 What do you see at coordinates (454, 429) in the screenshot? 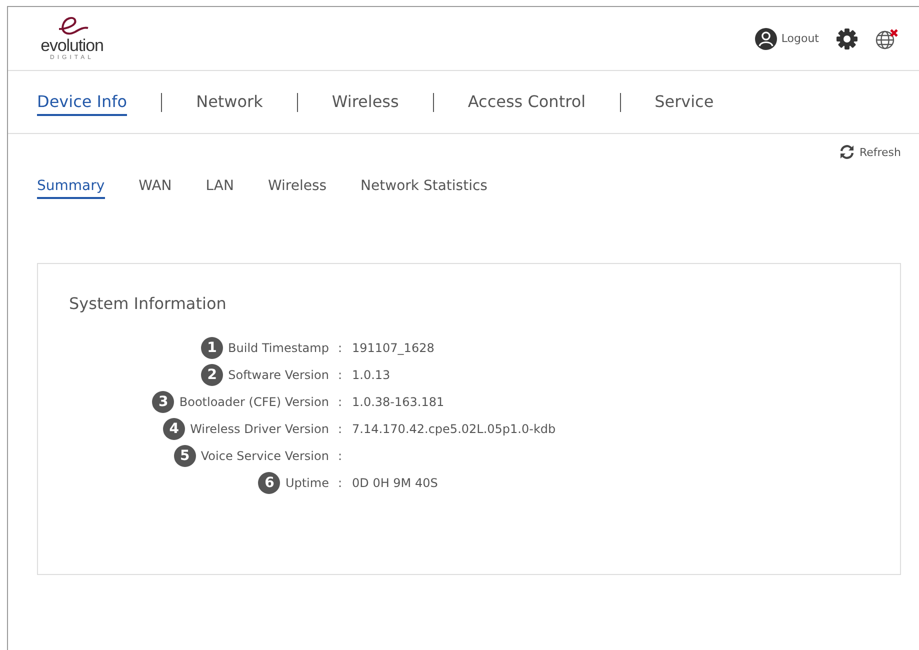
I see `field-value: 7.14.170.42.cpe5.02L.05p1.0-kdb` at bounding box center [454, 429].